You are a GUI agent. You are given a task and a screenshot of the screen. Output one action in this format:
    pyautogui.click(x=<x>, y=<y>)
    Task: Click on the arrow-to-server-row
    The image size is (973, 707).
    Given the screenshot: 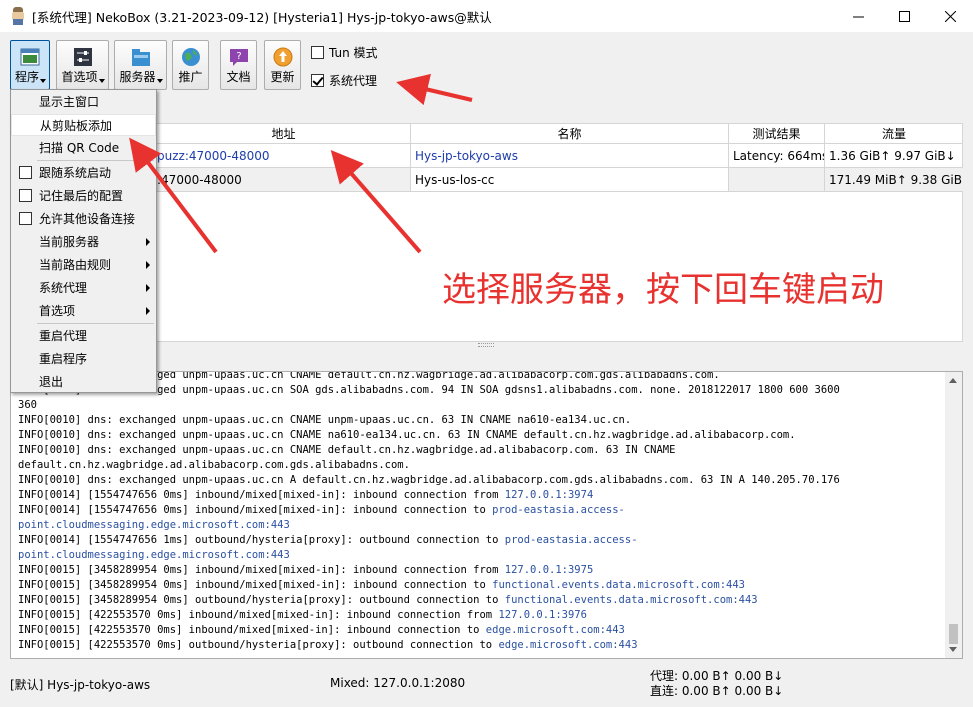 What is the action you would take?
    pyautogui.click(x=376, y=201)
    